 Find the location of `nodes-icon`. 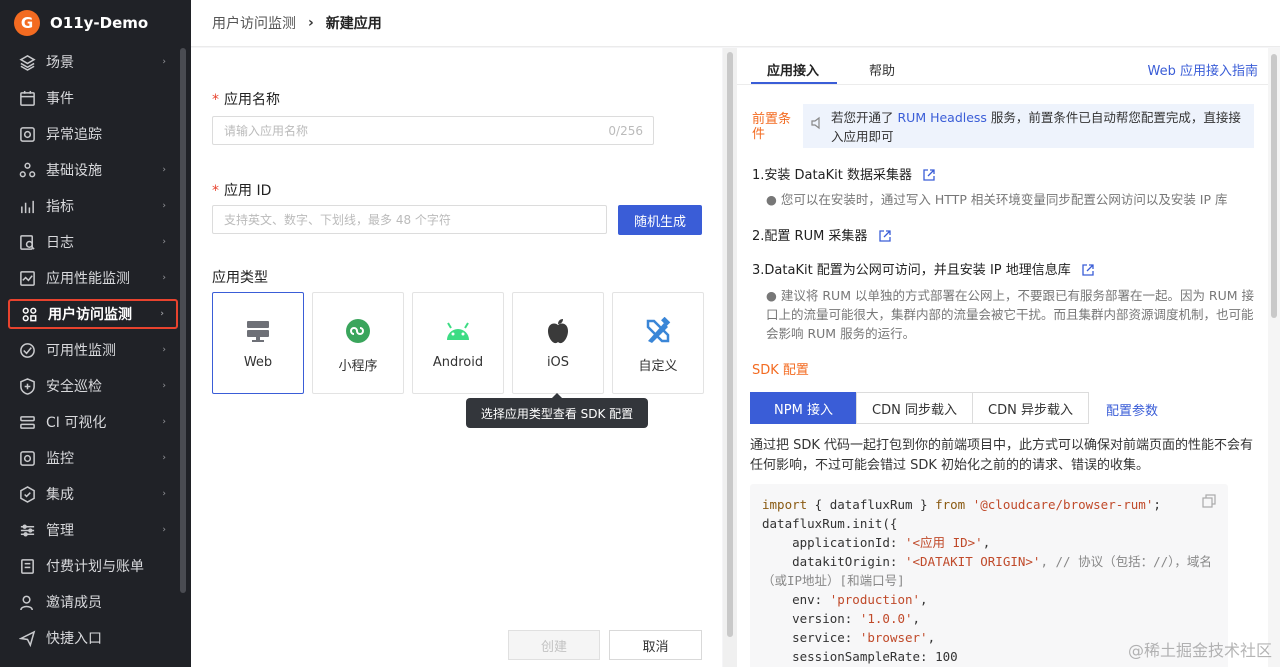

nodes-icon is located at coordinates (27, 170).